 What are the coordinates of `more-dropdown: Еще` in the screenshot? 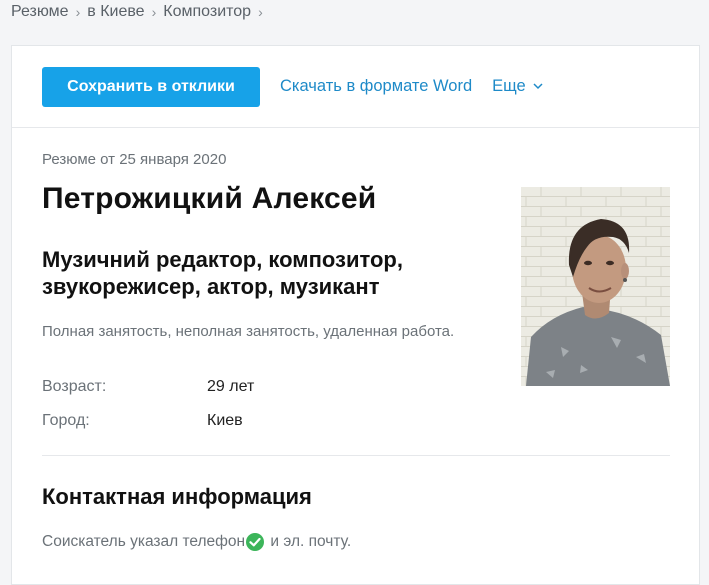 It's located at (517, 86).